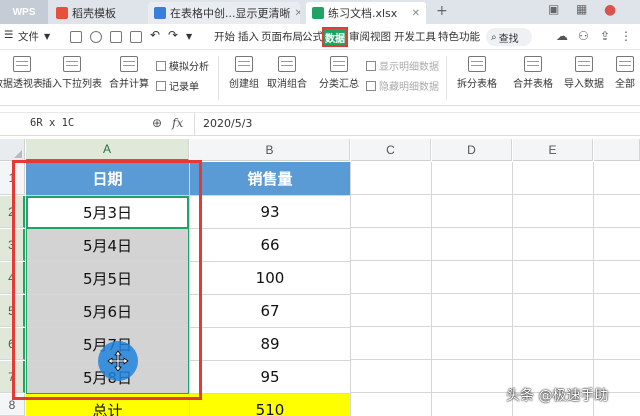 The width and height of the screenshot is (640, 416). What do you see at coordinates (72, 84) in the screenshot?
I see `button-label: 插入下拉列表` at bounding box center [72, 84].